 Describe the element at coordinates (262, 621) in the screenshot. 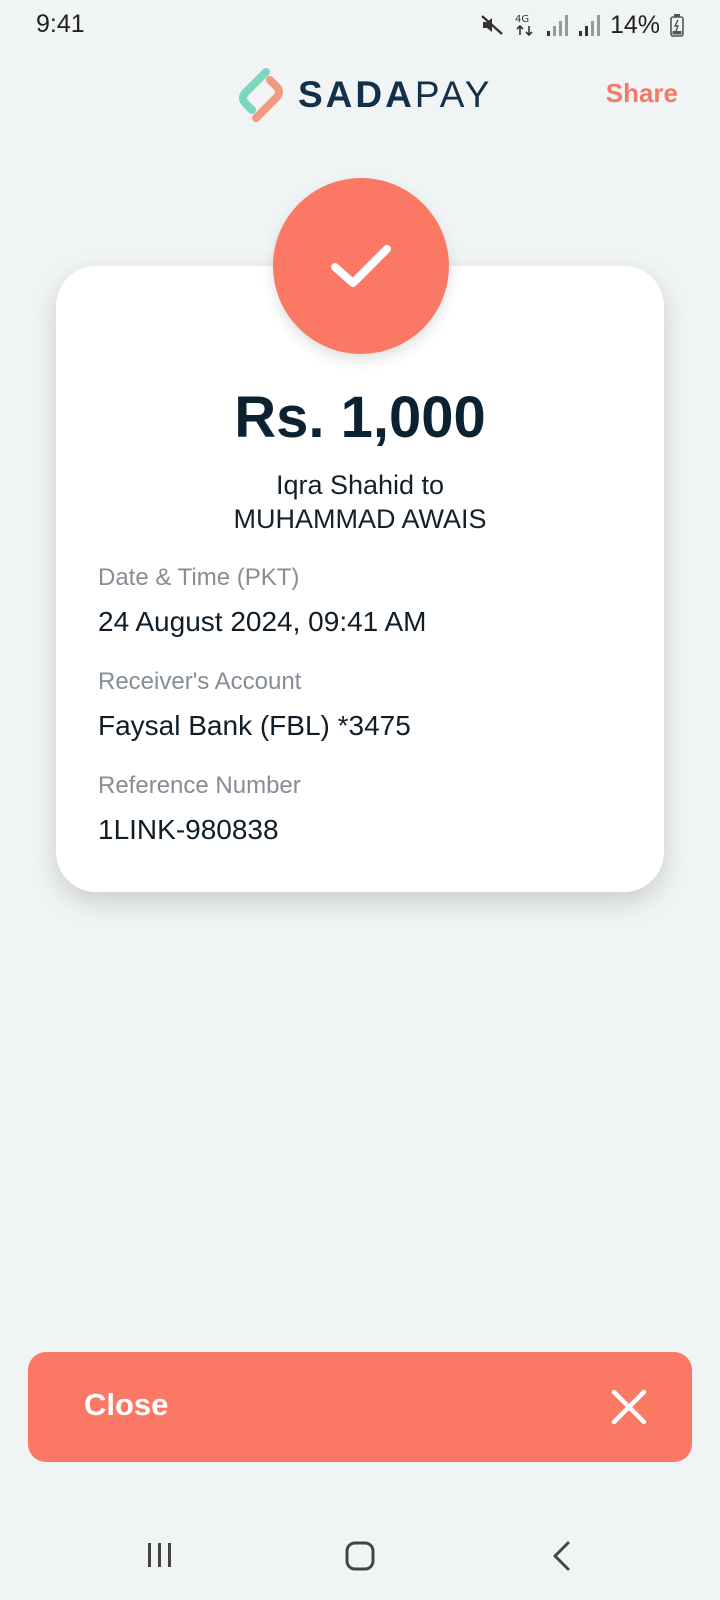

I see `date-time-value: 24 August 2024, 09:41 AM` at that location.